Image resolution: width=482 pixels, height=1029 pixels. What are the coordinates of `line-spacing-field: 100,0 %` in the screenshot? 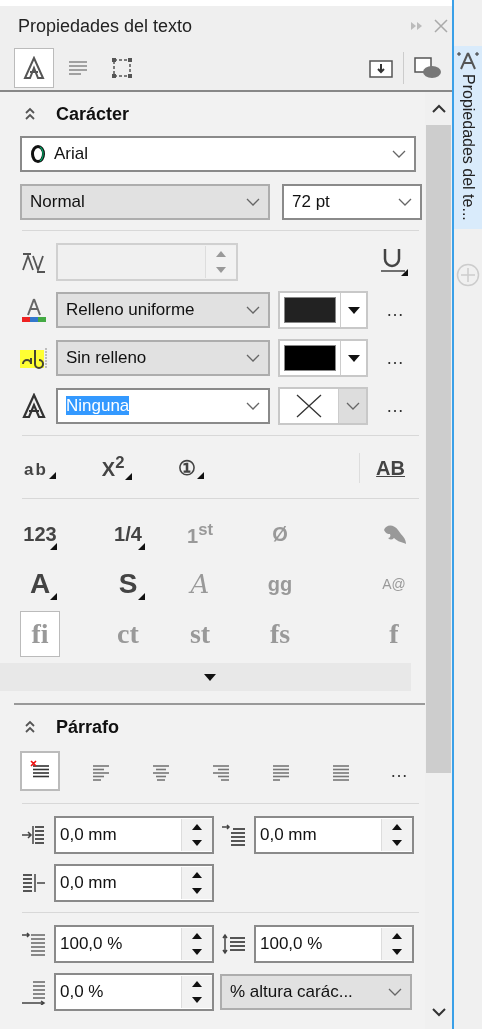 It's located at (334, 944).